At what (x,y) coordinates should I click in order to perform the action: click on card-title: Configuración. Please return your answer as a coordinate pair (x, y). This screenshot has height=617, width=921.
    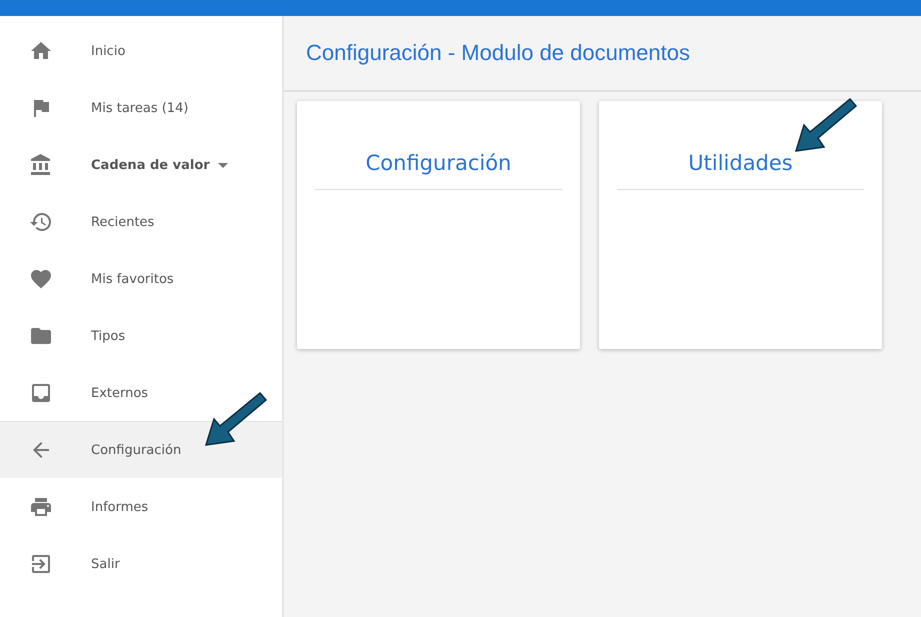
    Looking at the image, I should click on (438, 145).